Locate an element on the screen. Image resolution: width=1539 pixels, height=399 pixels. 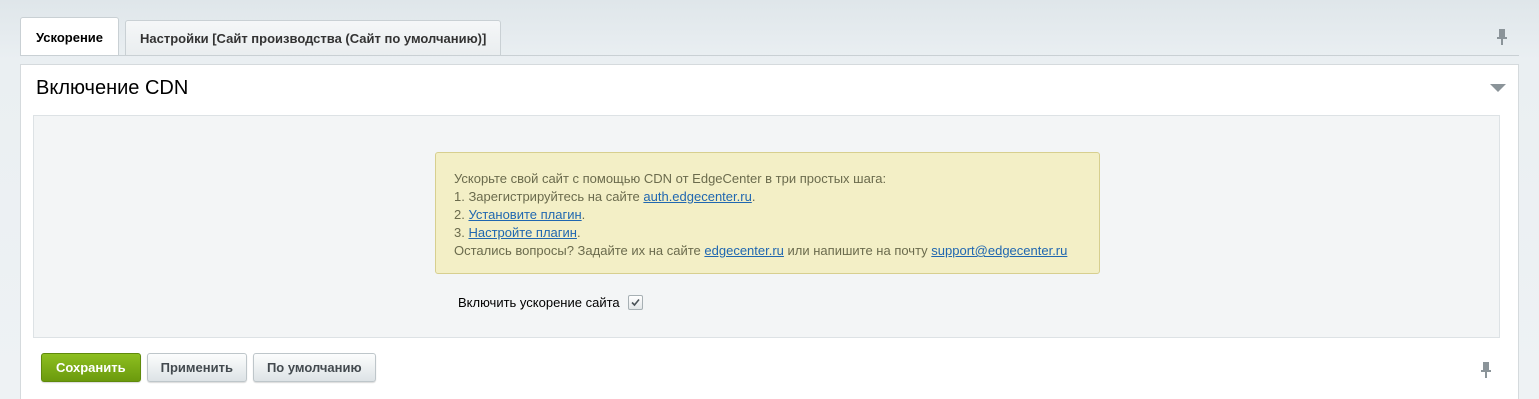
support-email-link: support@edgecenter.ru is located at coordinates (999, 250).